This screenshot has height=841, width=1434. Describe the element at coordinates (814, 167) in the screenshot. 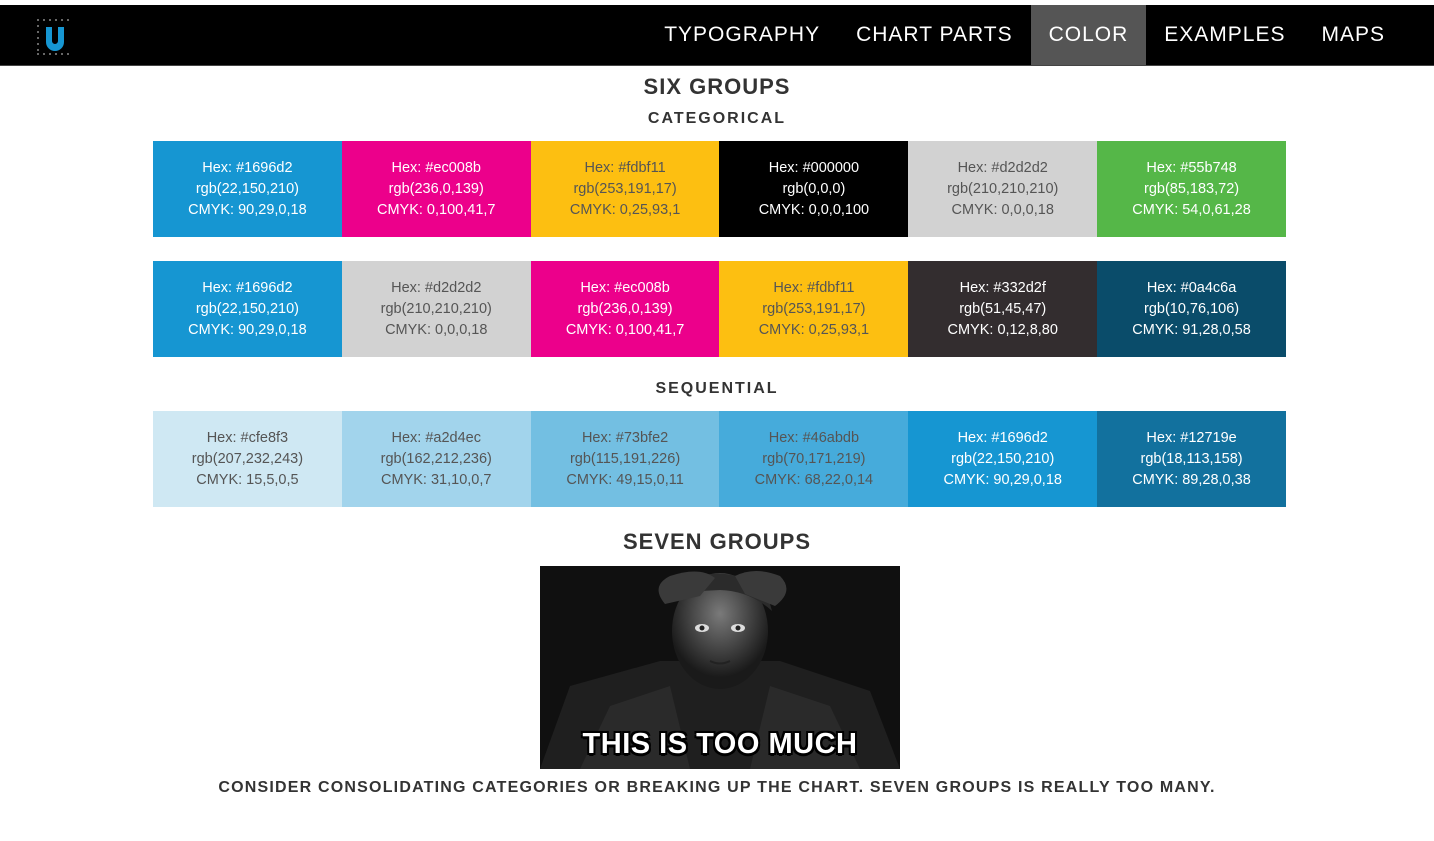

I see `swatch-hex-value: Hex: #000000` at that location.